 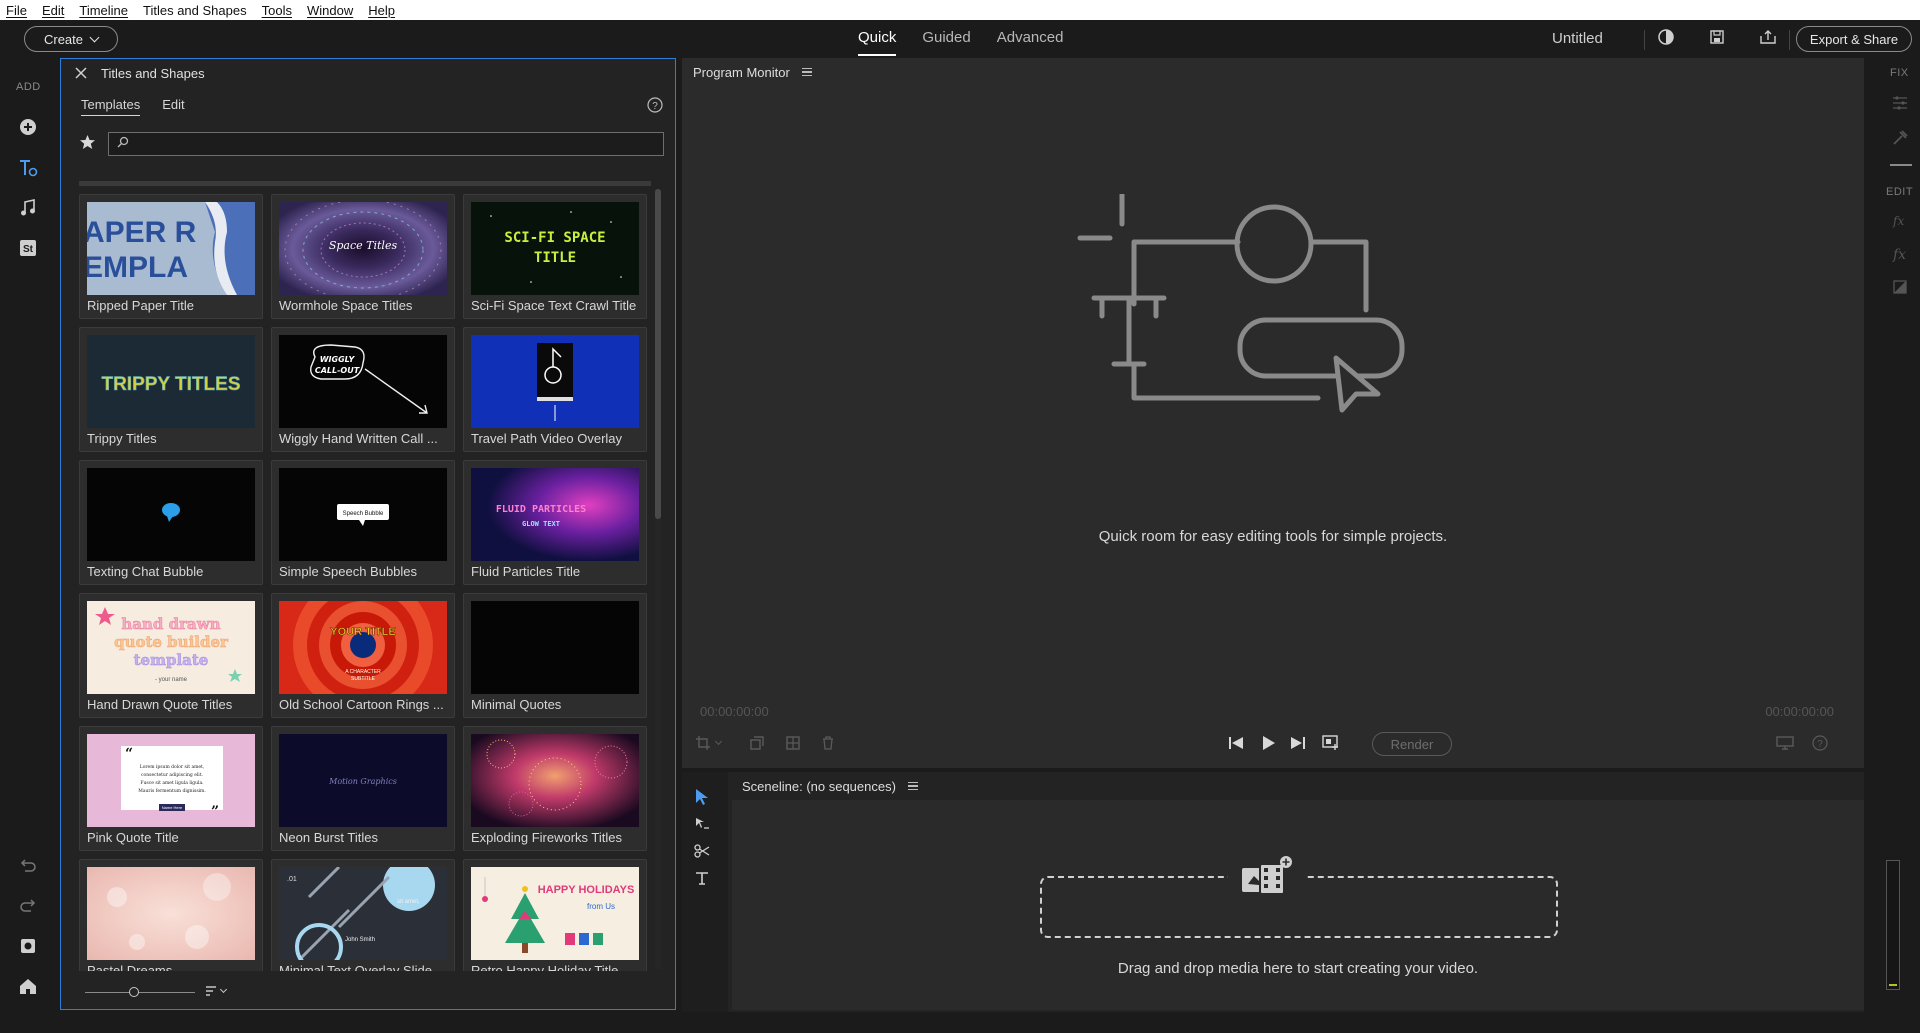 I want to click on fix-label: FIX, so click(x=1899, y=73).